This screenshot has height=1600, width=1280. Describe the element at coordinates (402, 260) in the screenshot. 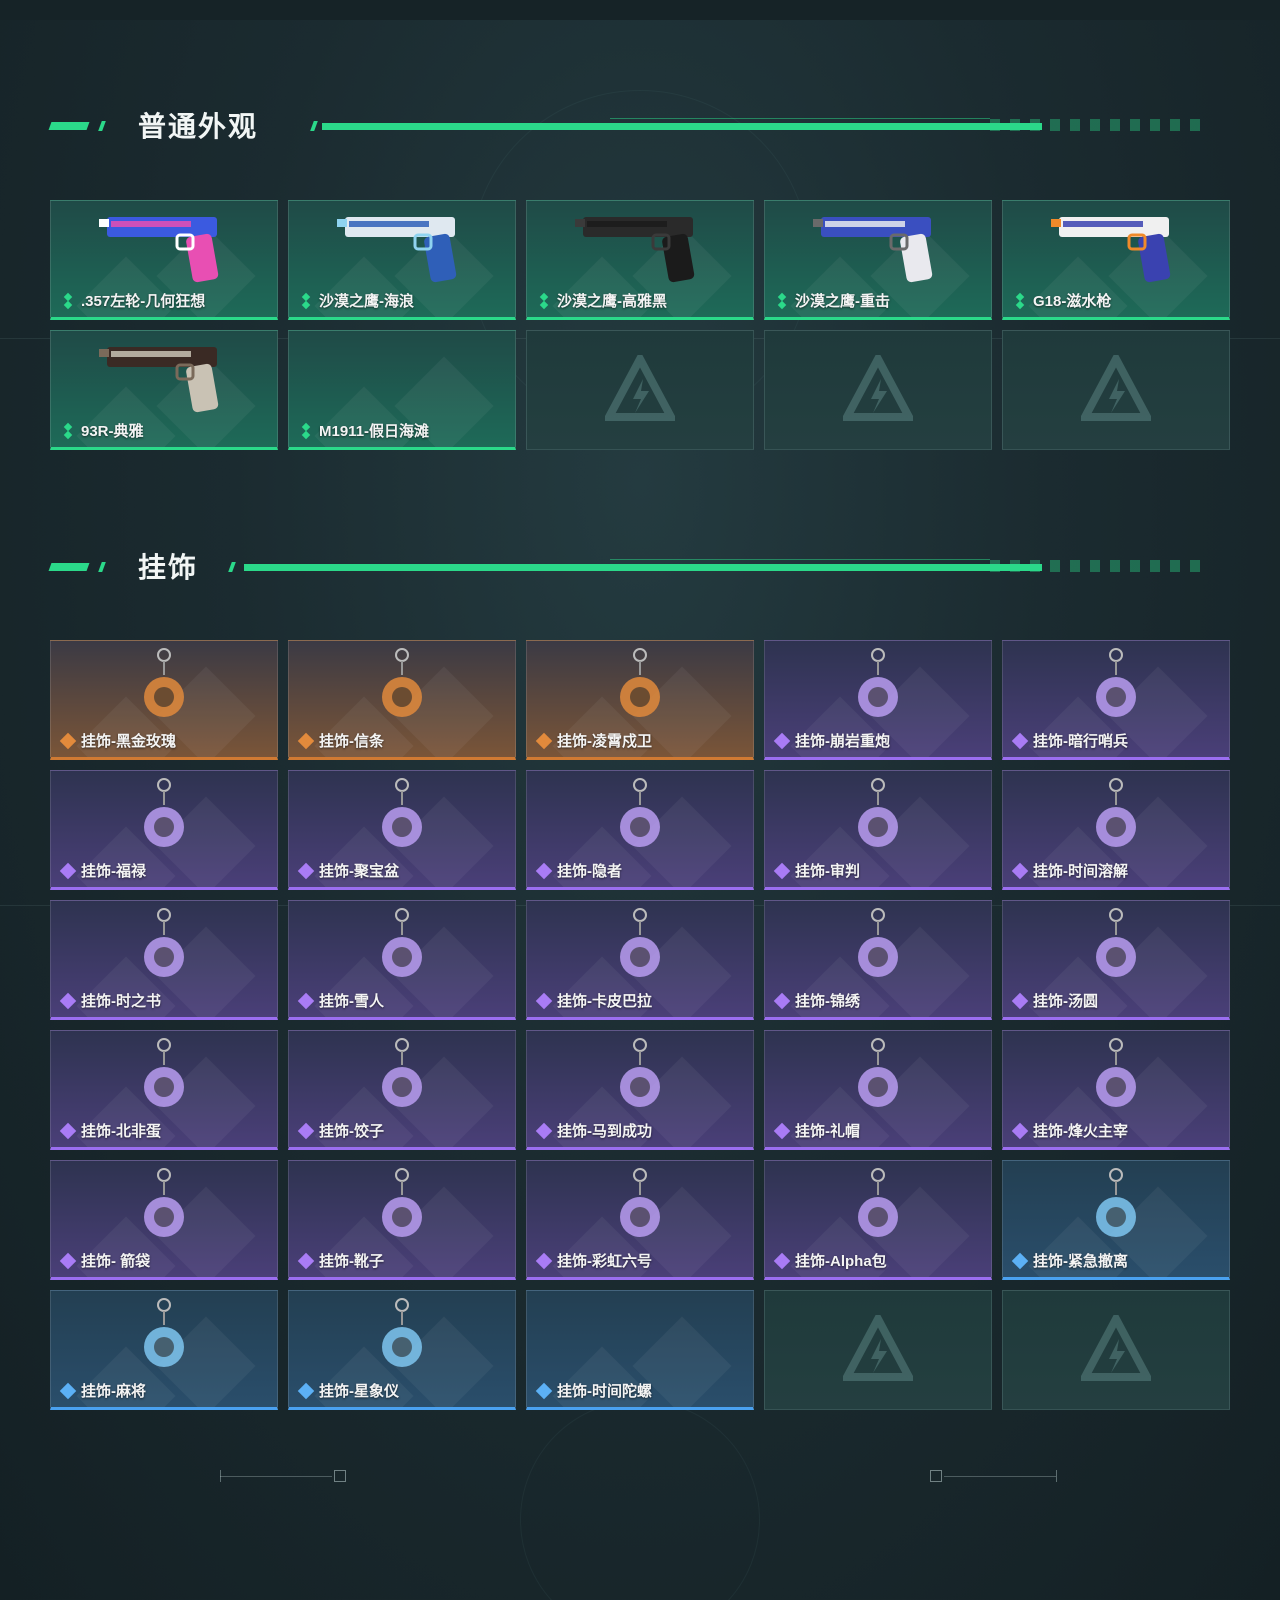

I see `item-card: 沙漠之鹰-海浪` at that location.